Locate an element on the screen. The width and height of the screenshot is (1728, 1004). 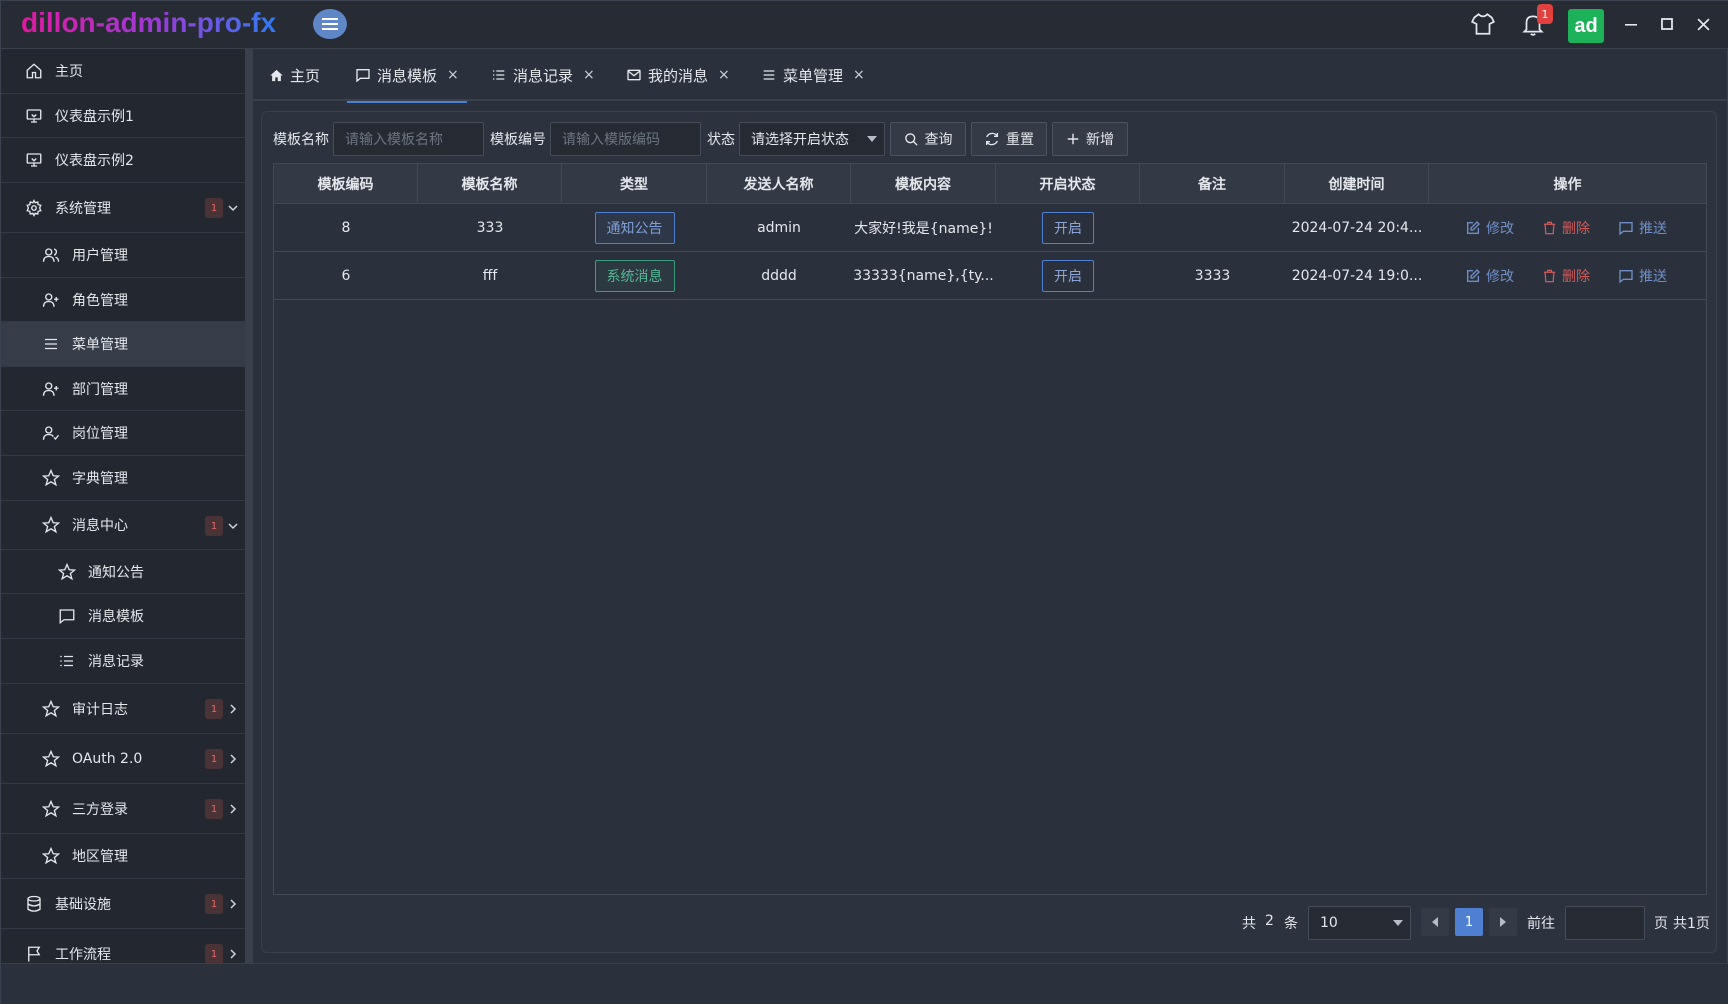
list-icon is located at coordinates (51, 344).